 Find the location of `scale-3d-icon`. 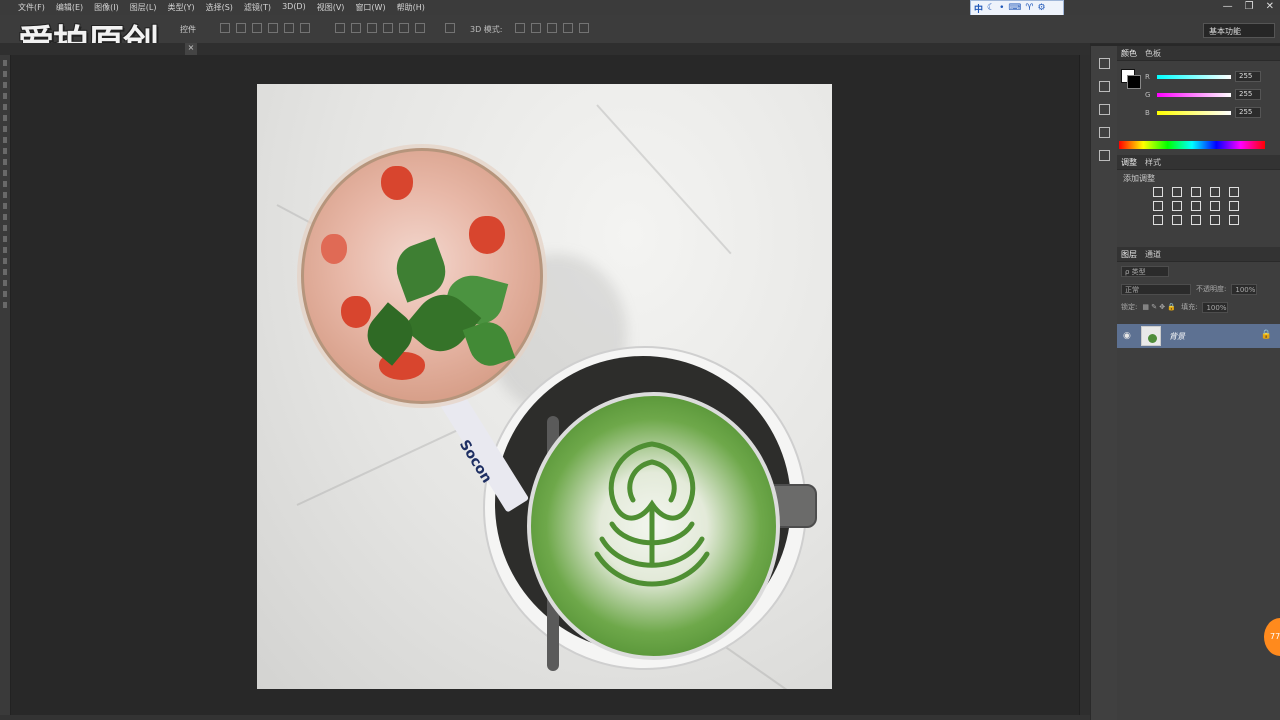

scale-3d-icon is located at coordinates (584, 28).